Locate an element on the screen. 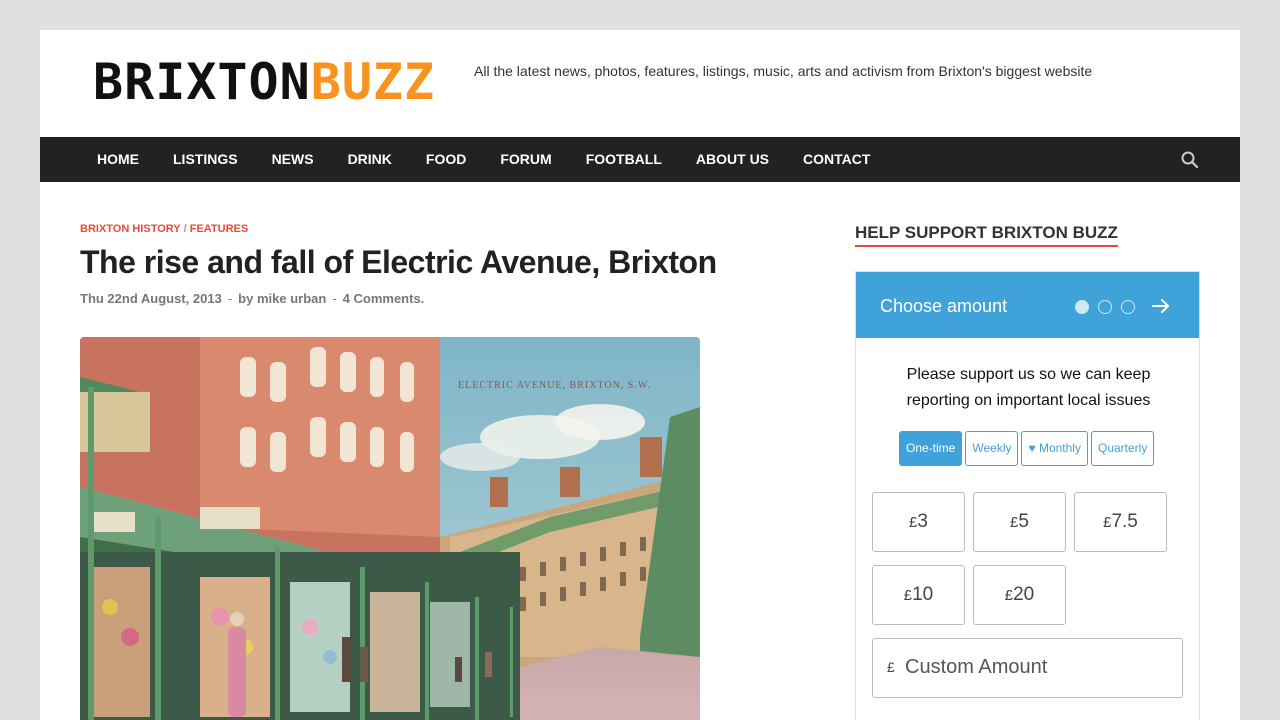 This screenshot has height=720, width=1280. frequency-monthly: ♥ Monthly is located at coordinates (1054, 448).